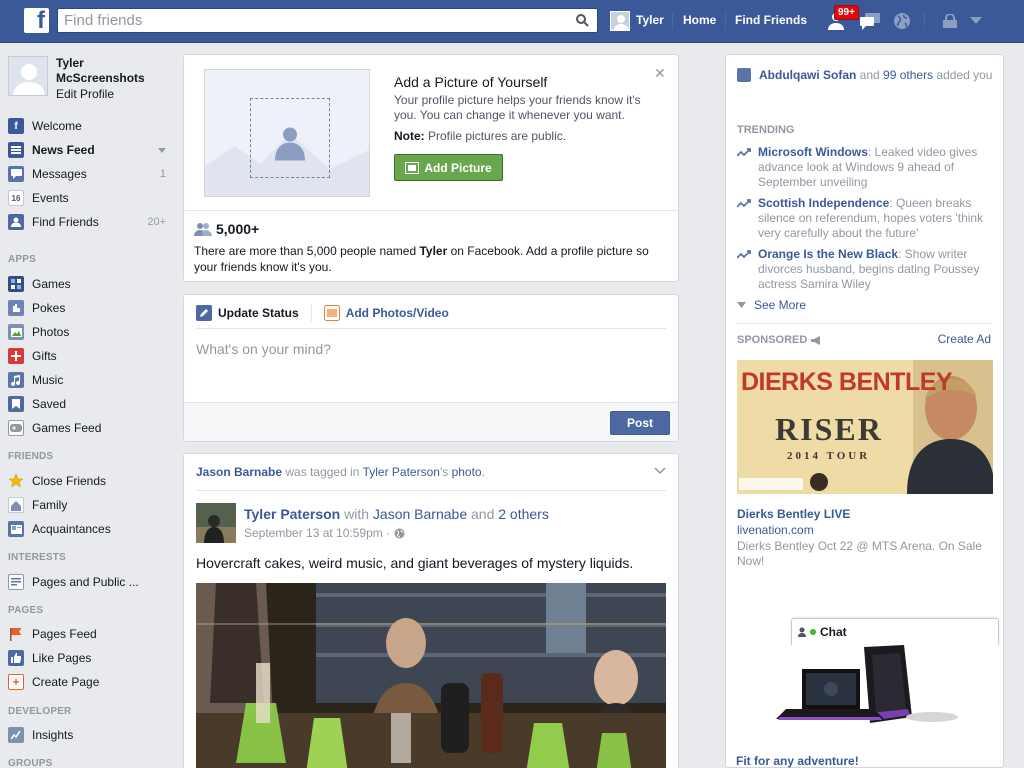 This screenshot has width=1024, height=768. Describe the element at coordinates (263, 349) in the screenshot. I see `status-input: What's on your mind?` at that location.